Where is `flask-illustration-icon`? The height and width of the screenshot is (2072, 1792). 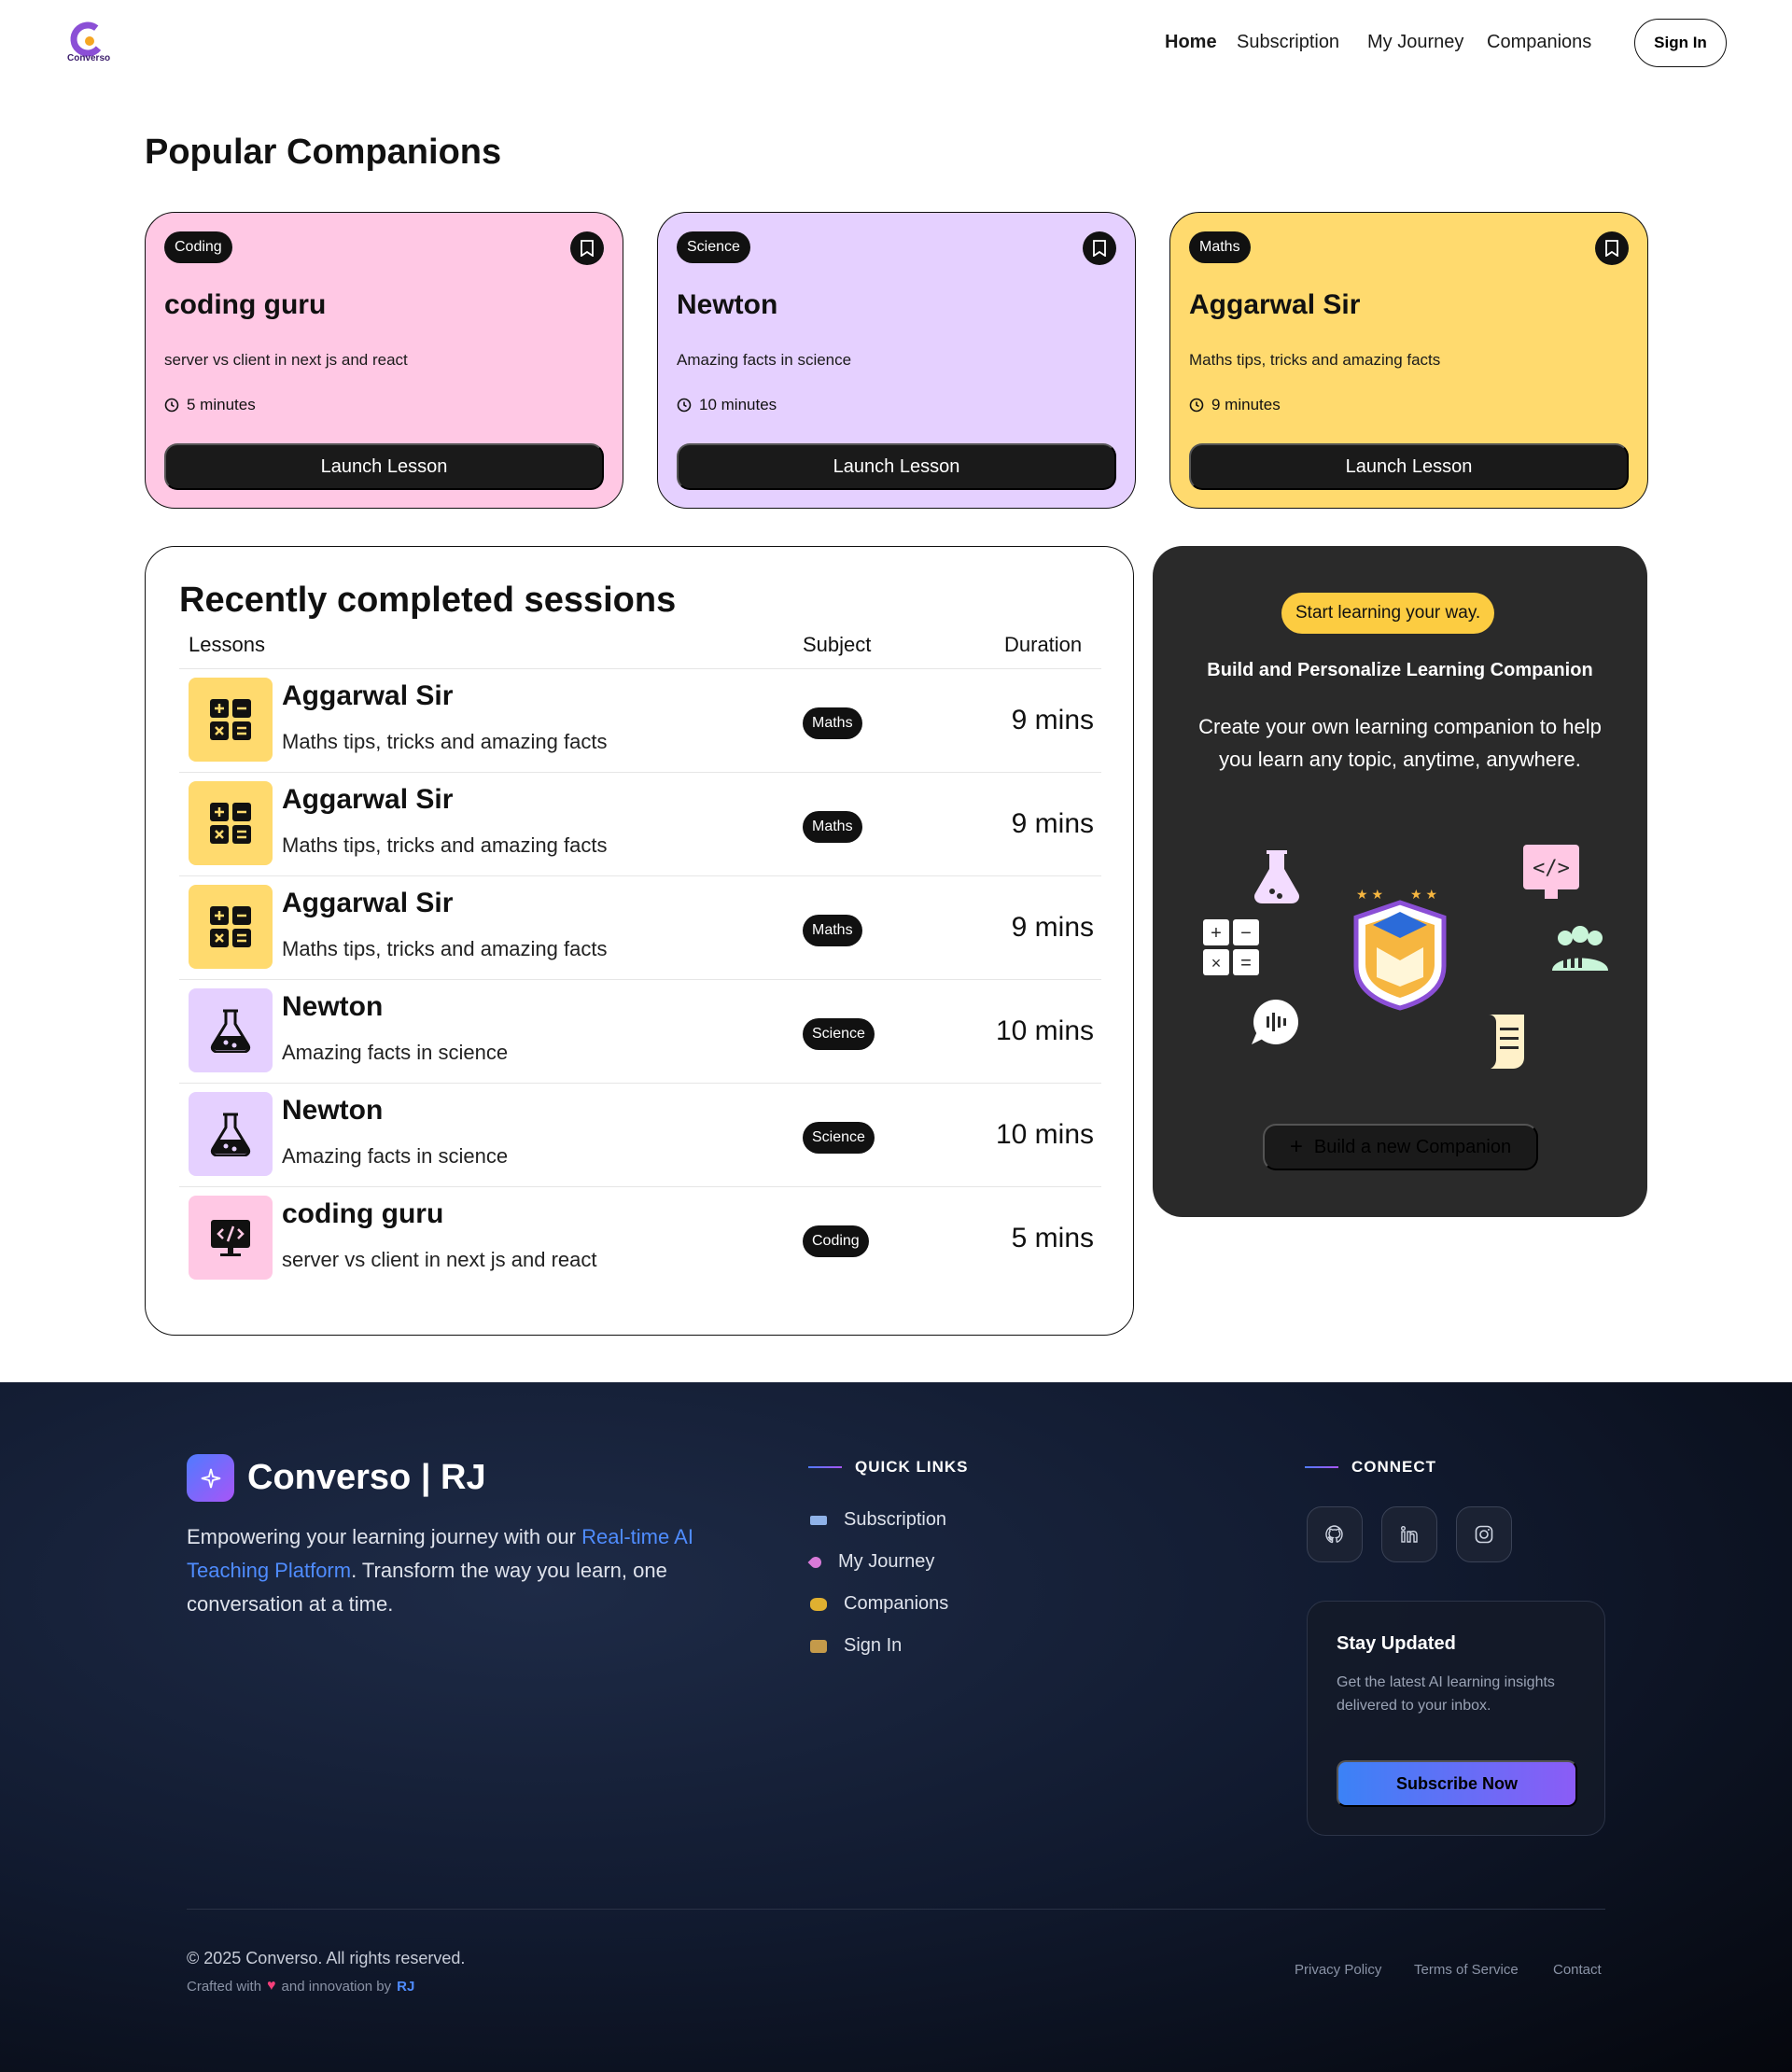
flask-illustration-icon is located at coordinates (1276, 876).